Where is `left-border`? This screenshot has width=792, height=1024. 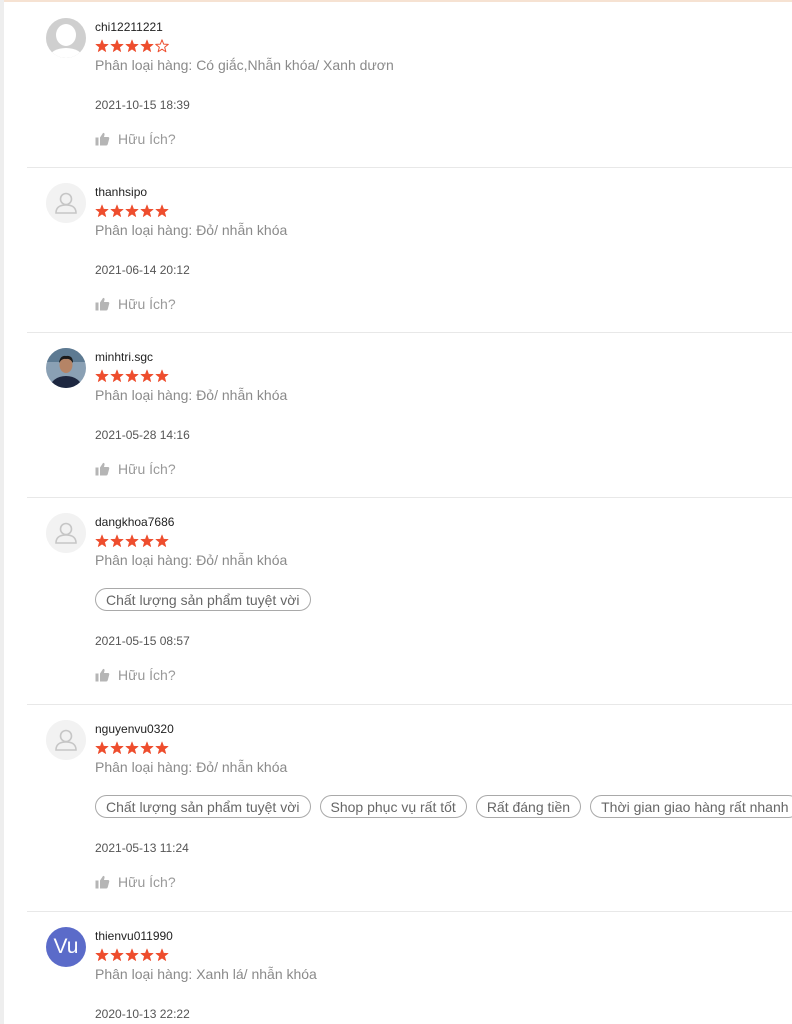
left-border is located at coordinates (2, 512).